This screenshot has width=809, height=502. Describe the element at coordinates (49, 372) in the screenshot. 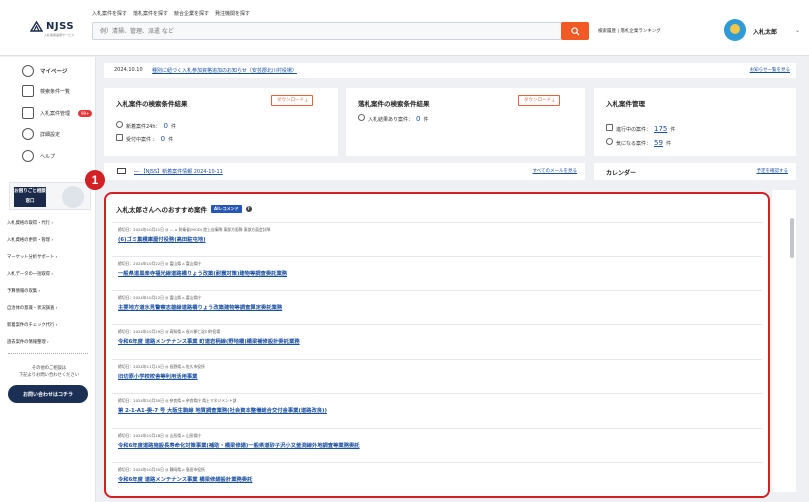

I see `contact-note: その他のご相談は 下記よりお問い合わせください` at that location.